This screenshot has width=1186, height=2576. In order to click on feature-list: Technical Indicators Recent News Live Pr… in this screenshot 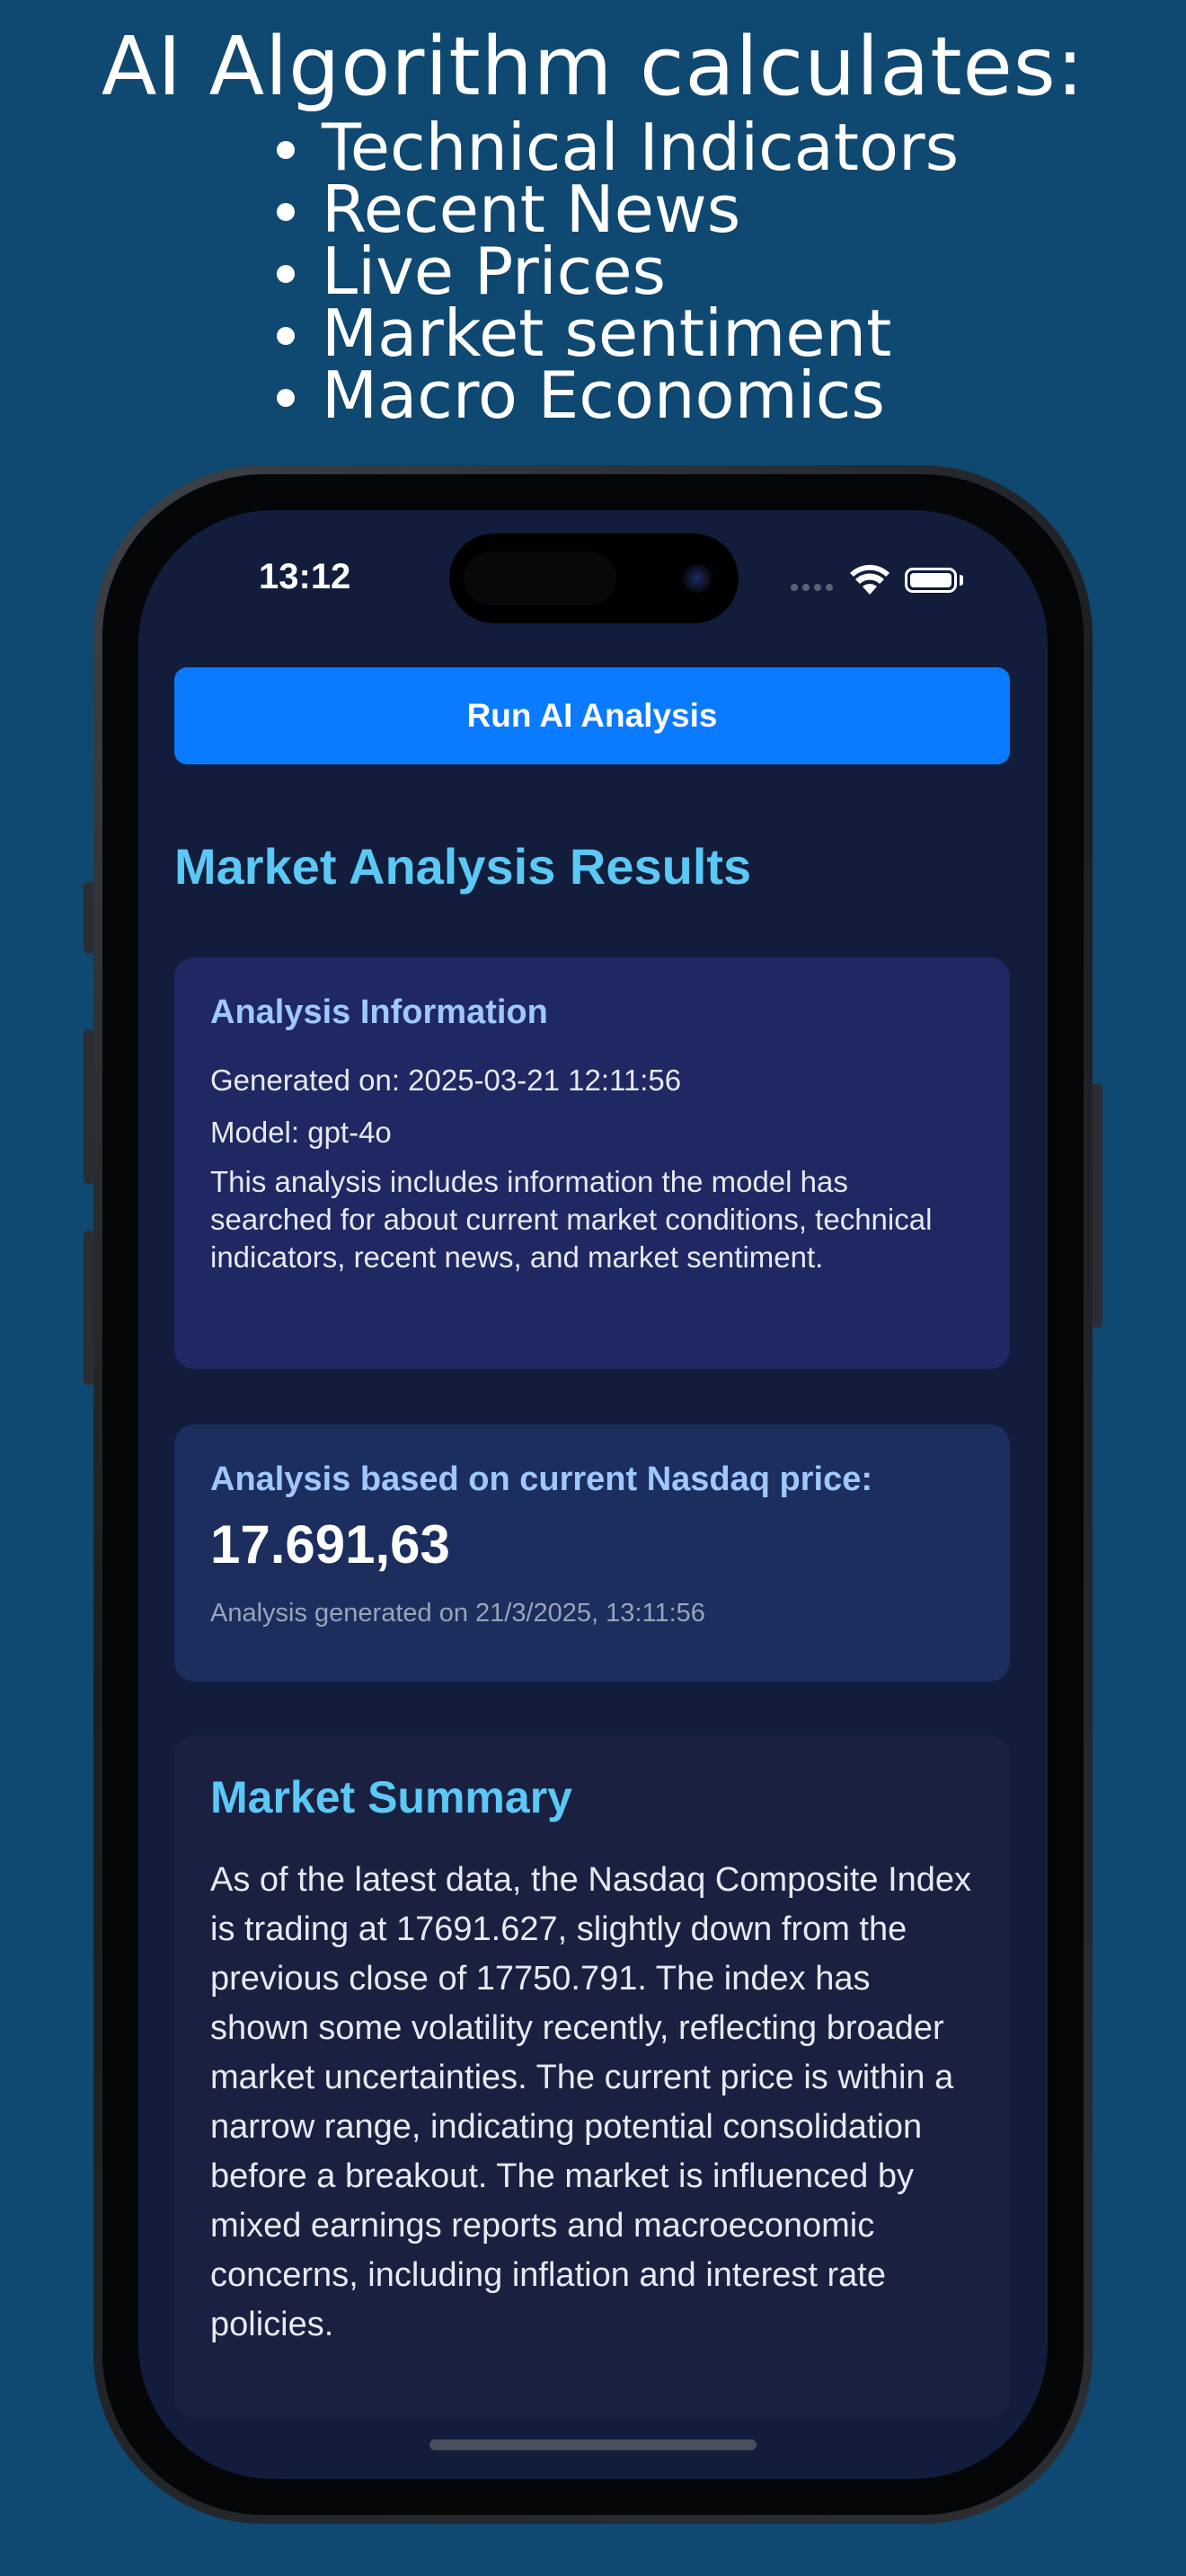, I will do `click(610, 271)`.